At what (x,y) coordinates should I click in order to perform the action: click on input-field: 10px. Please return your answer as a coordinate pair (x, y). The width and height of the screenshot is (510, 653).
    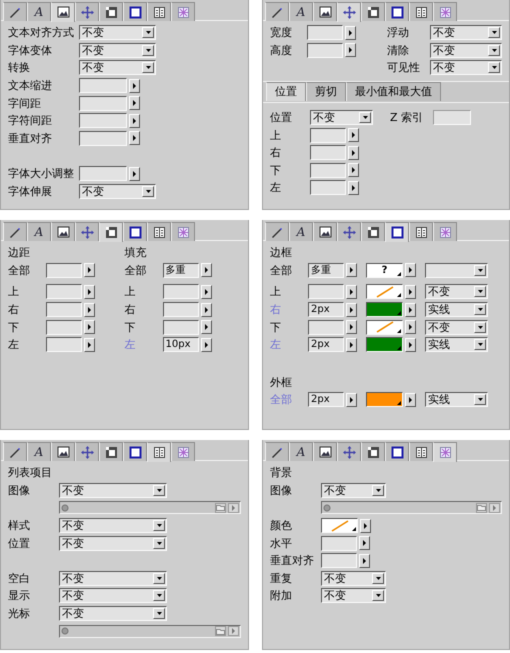
    Looking at the image, I should click on (180, 344).